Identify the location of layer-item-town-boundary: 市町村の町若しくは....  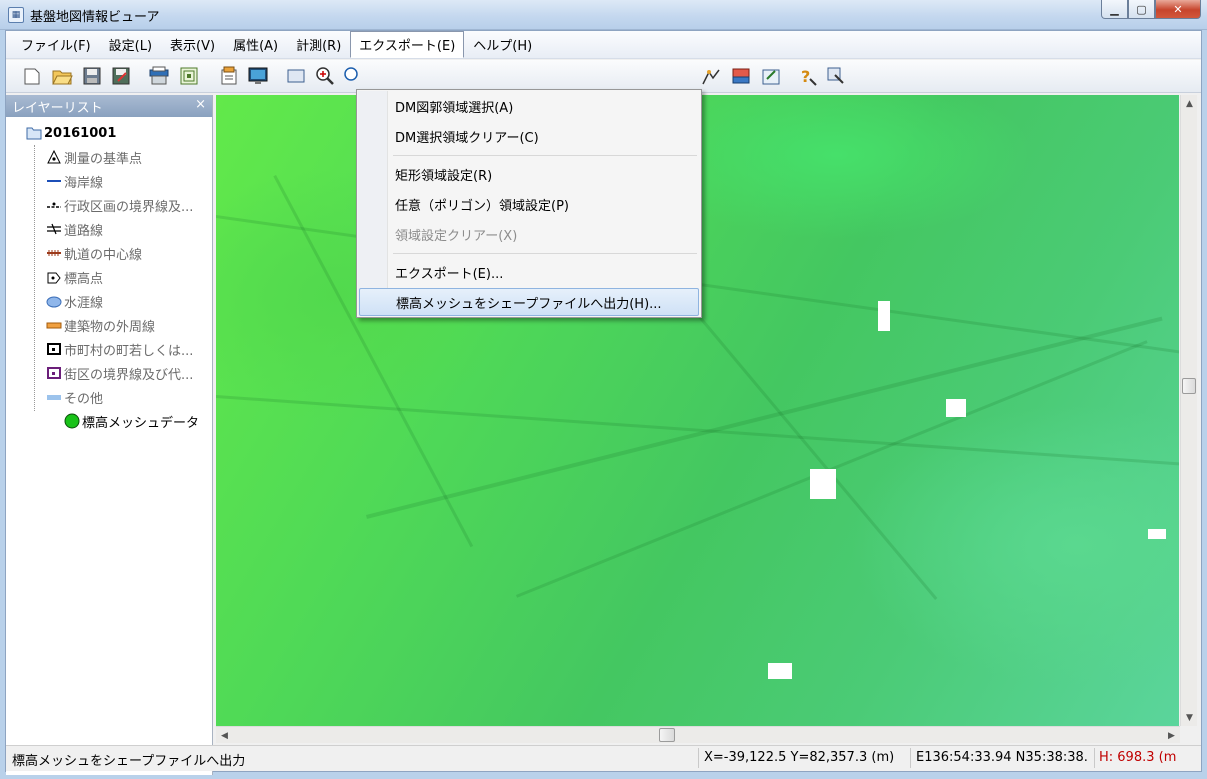
(109, 349).